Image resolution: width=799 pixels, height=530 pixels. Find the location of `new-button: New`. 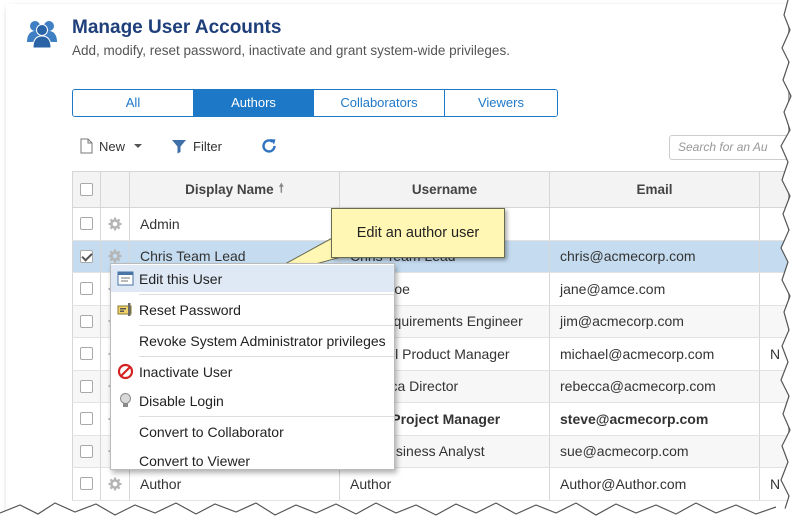

new-button: New is located at coordinates (114, 146).